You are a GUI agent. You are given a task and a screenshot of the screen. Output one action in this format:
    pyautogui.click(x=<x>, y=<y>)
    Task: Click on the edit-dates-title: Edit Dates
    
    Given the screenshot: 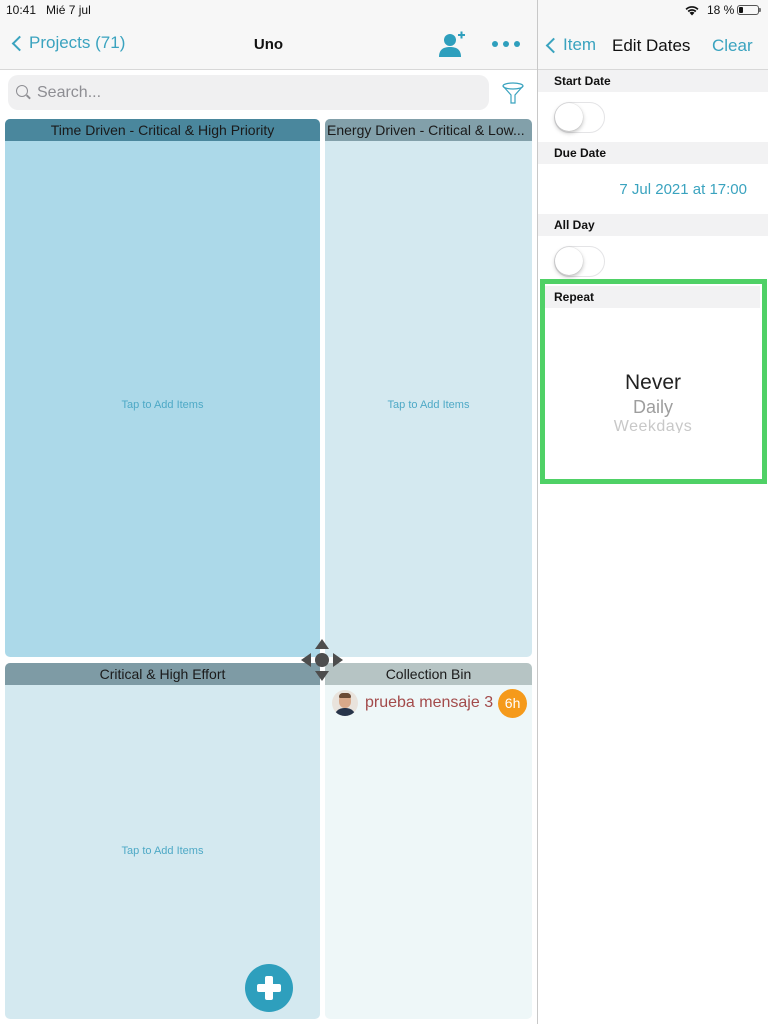 What is the action you would take?
    pyautogui.click(x=651, y=45)
    